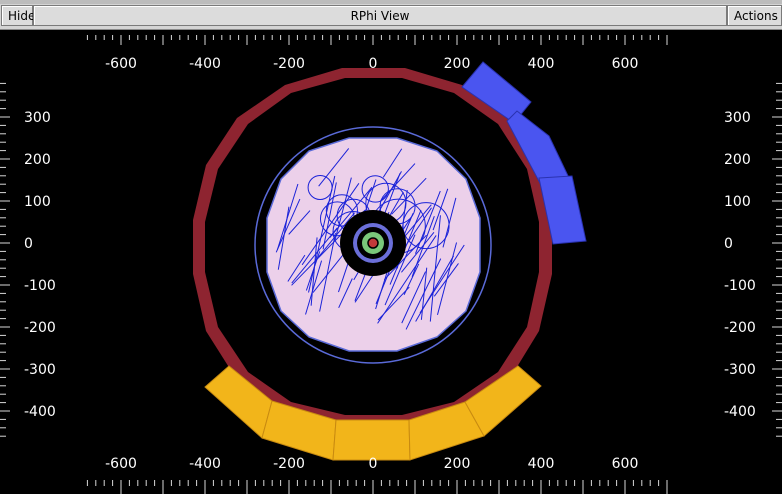 The width and height of the screenshot is (782, 494). What do you see at coordinates (625, 64) in the screenshot?
I see `x-tick-label-top: 600` at bounding box center [625, 64].